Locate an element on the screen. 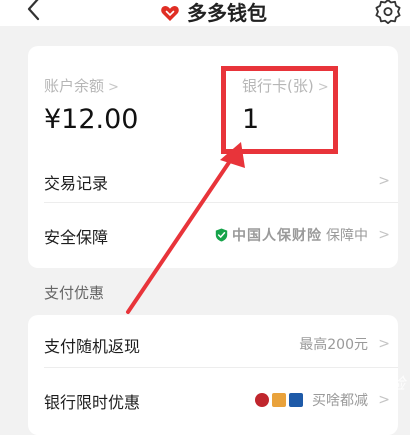  page-title: 多多钱包 is located at coordinates (227, 13).